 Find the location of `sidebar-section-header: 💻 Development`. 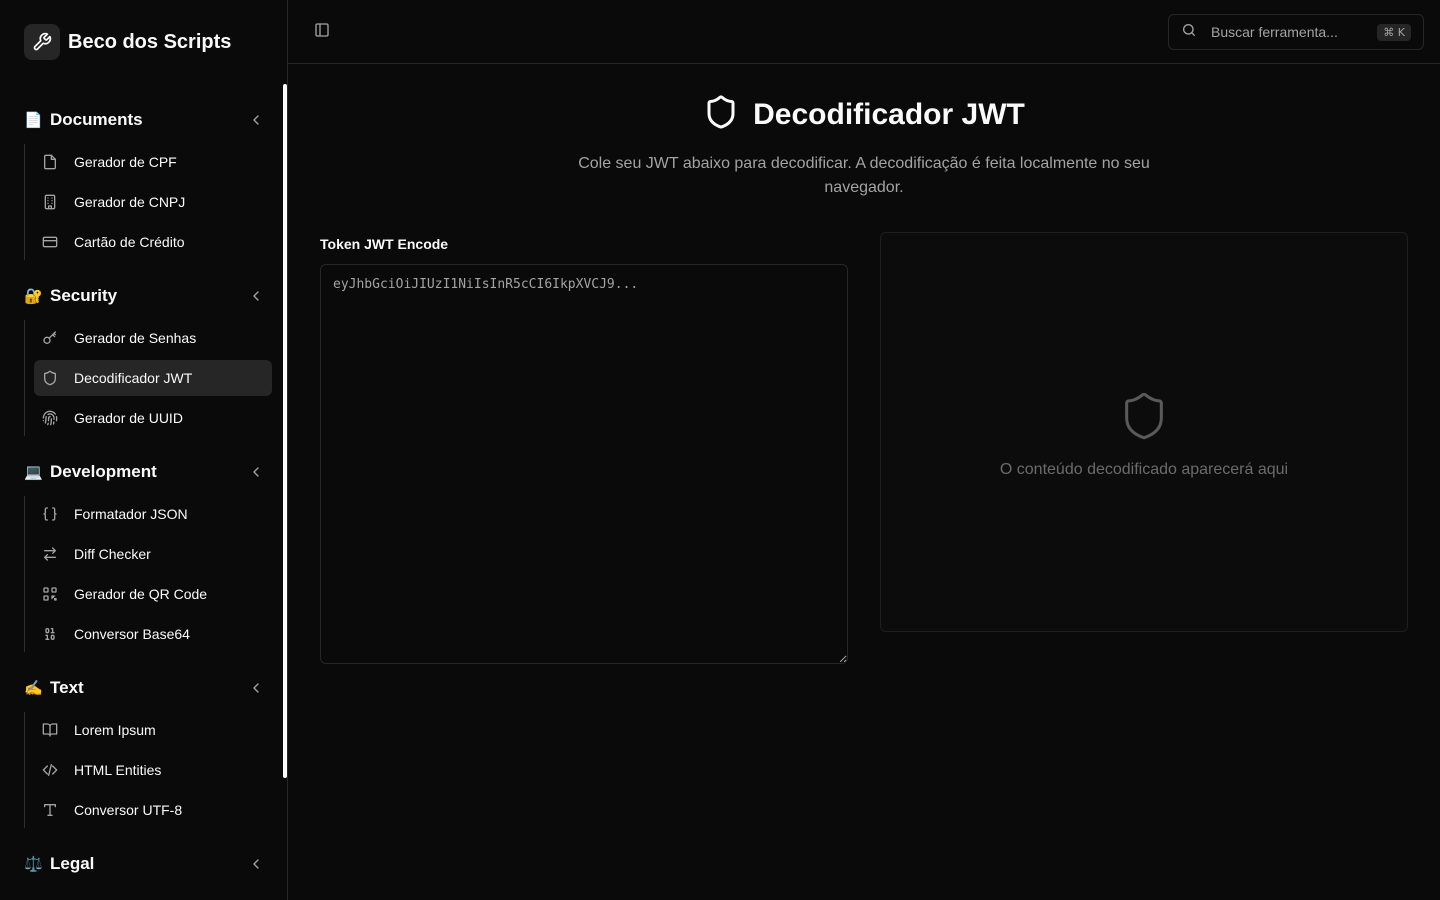

sidebar-section-header: 💻 Development is located at coordinates (148, 472).